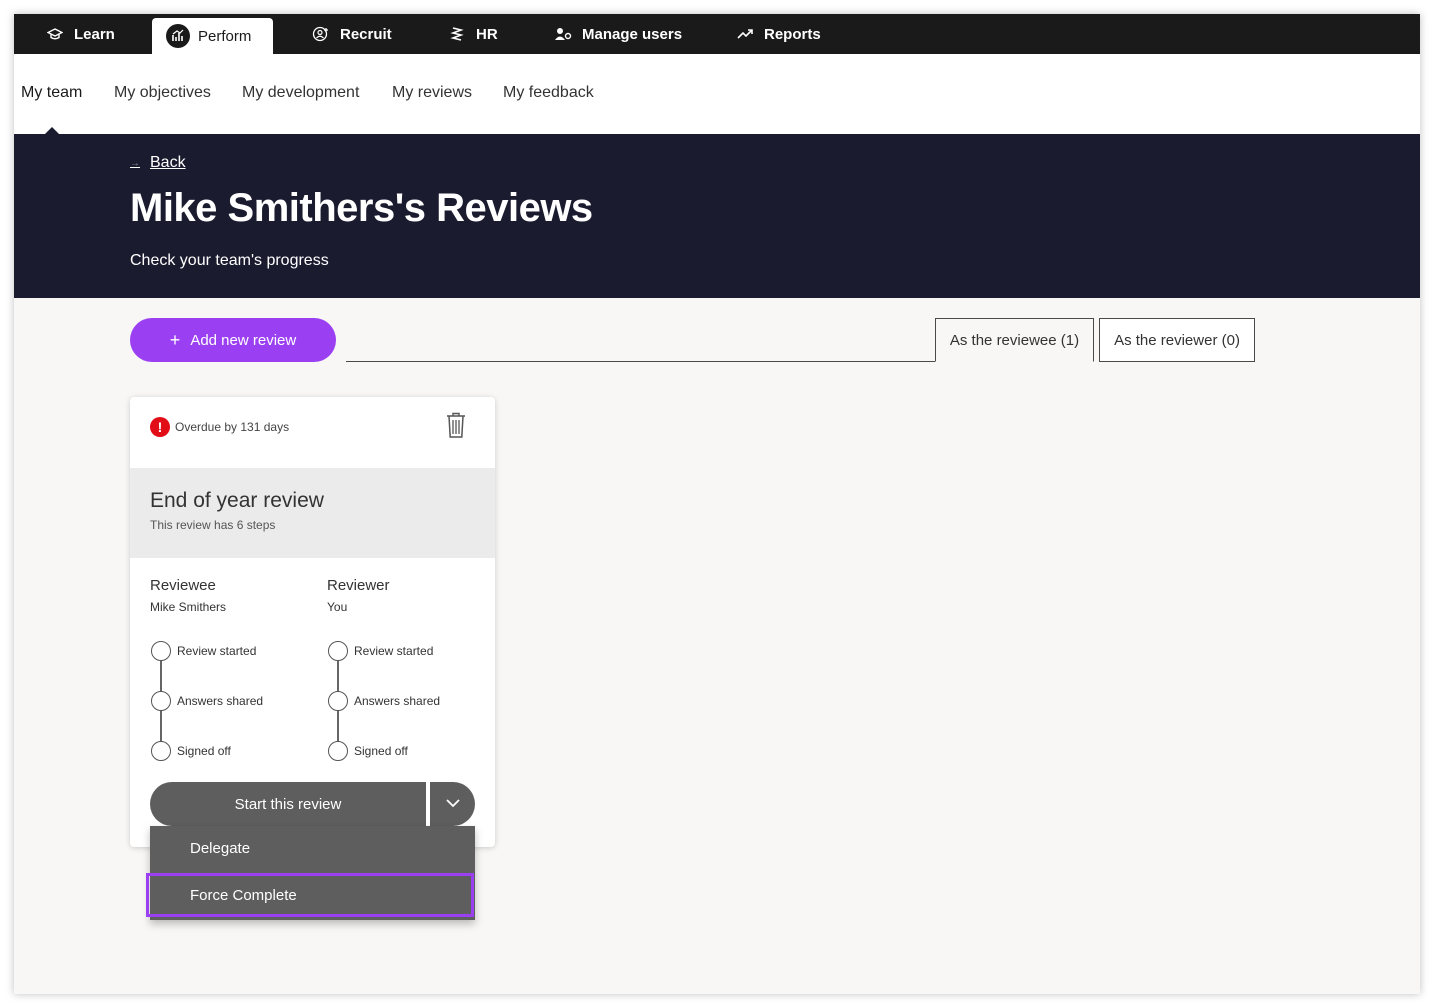 The width and height of the screenshot is (1434, 1008). What do you see at coordinates (632, 34) in the screenshot?
I see `nav-manage-users-label: Manage users` at bounding box center [632, 34].